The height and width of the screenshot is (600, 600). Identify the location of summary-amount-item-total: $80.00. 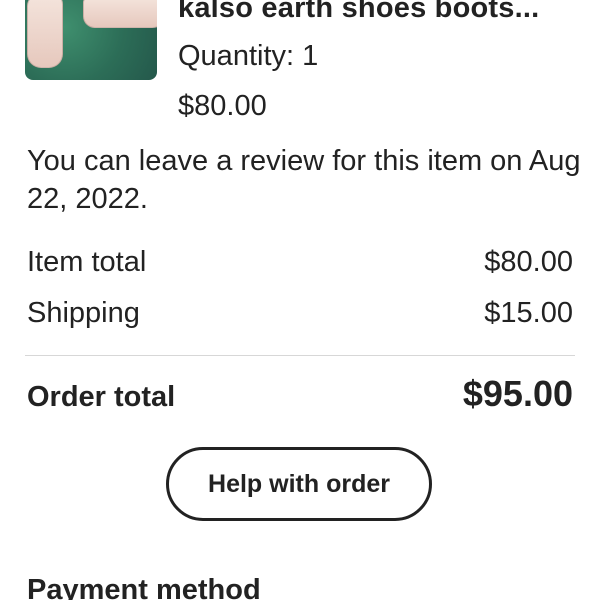
(528, 262).